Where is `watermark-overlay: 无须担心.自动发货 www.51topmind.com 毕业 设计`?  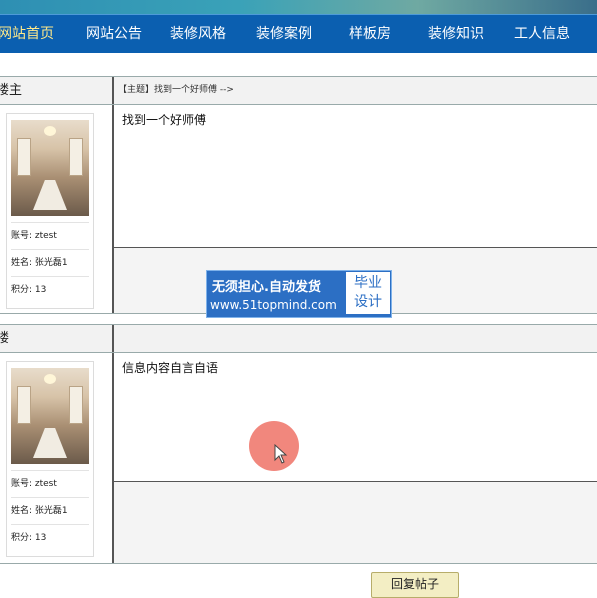
watermark-overlay: 无须担心.自动发货 www.51topmind.com 毕业 设计 is located at coordinates (299, 294).